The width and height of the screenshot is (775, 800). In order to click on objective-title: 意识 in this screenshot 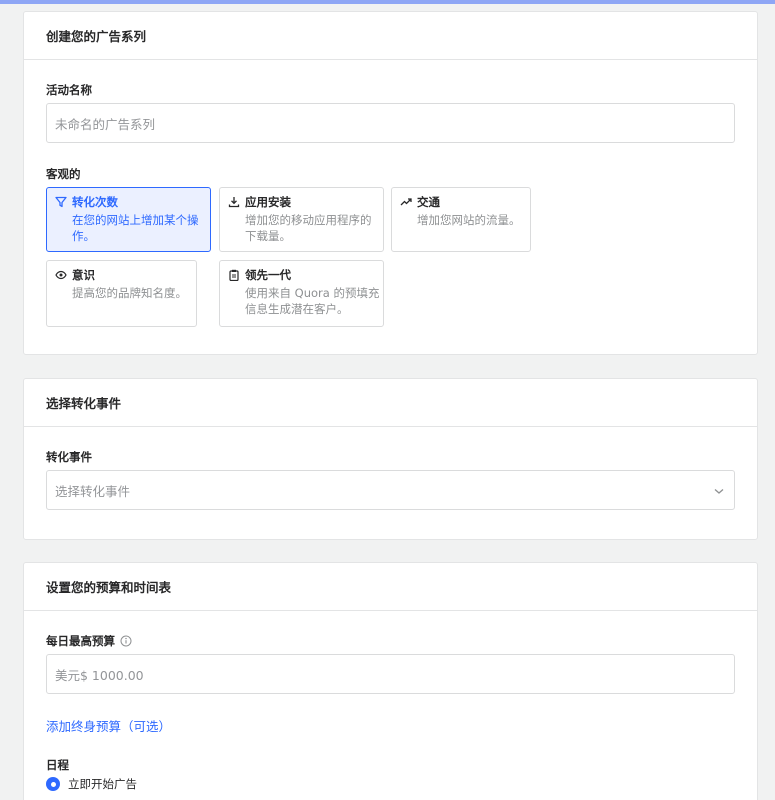, I will do `click(83, 275)`.